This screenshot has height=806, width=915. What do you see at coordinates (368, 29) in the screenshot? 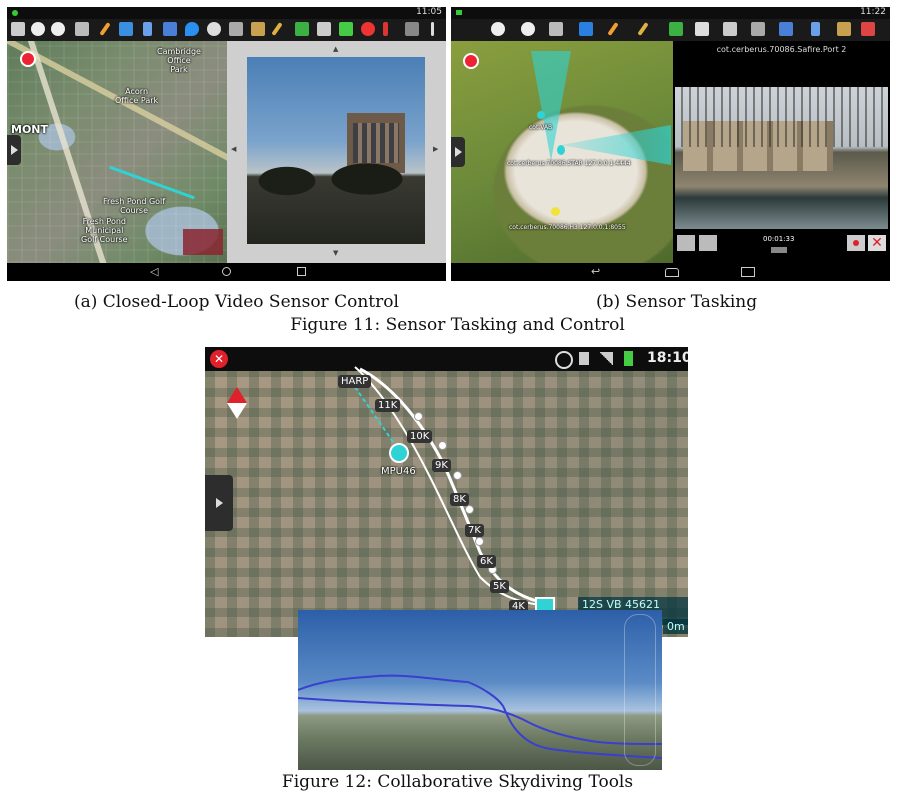
I see `crosshair-icon` at bounding box center [368, 29].